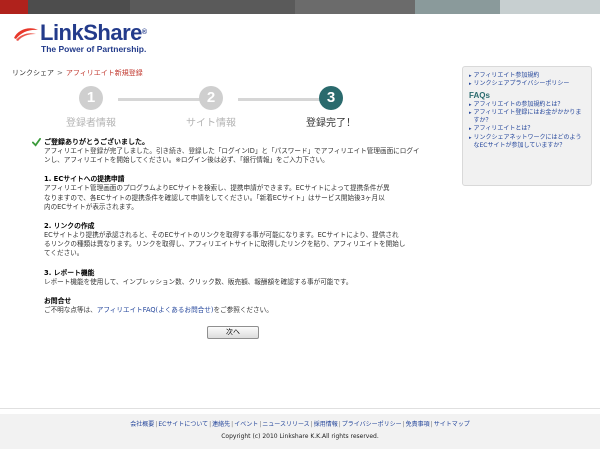 The height and width of the screenshot is (449, 600). I want to click on section-title: お問合せ, so click(58, 300).